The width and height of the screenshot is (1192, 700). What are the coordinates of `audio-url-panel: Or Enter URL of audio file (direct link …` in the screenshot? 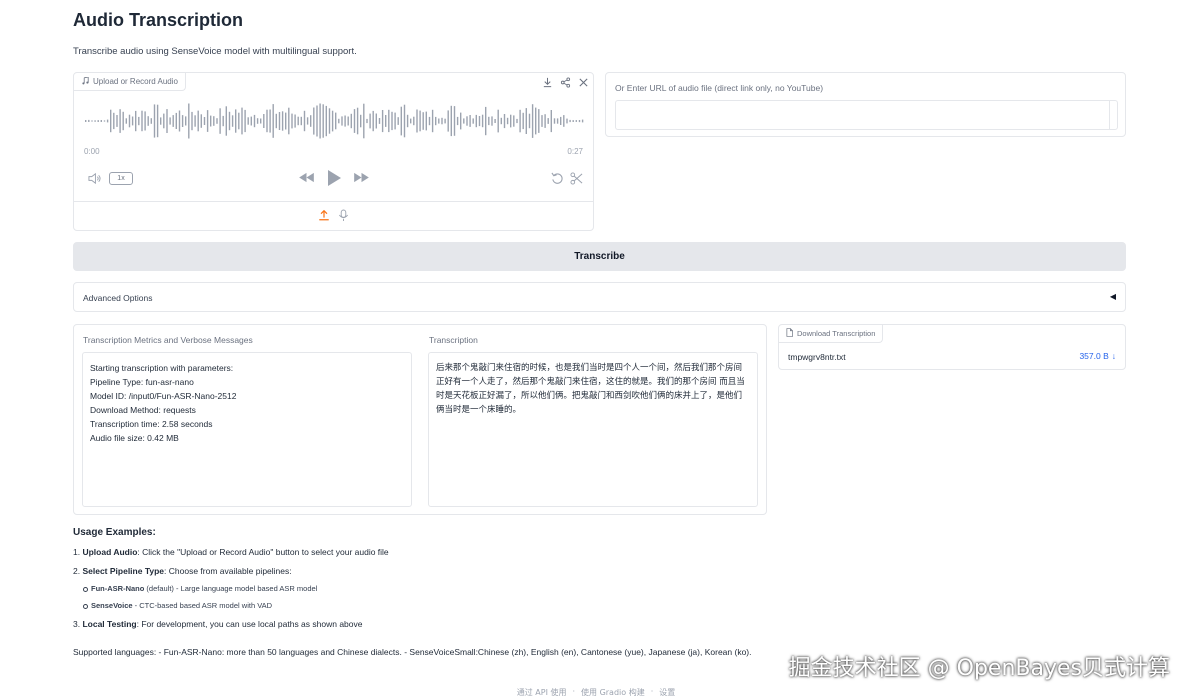 It's located at (865, 104).